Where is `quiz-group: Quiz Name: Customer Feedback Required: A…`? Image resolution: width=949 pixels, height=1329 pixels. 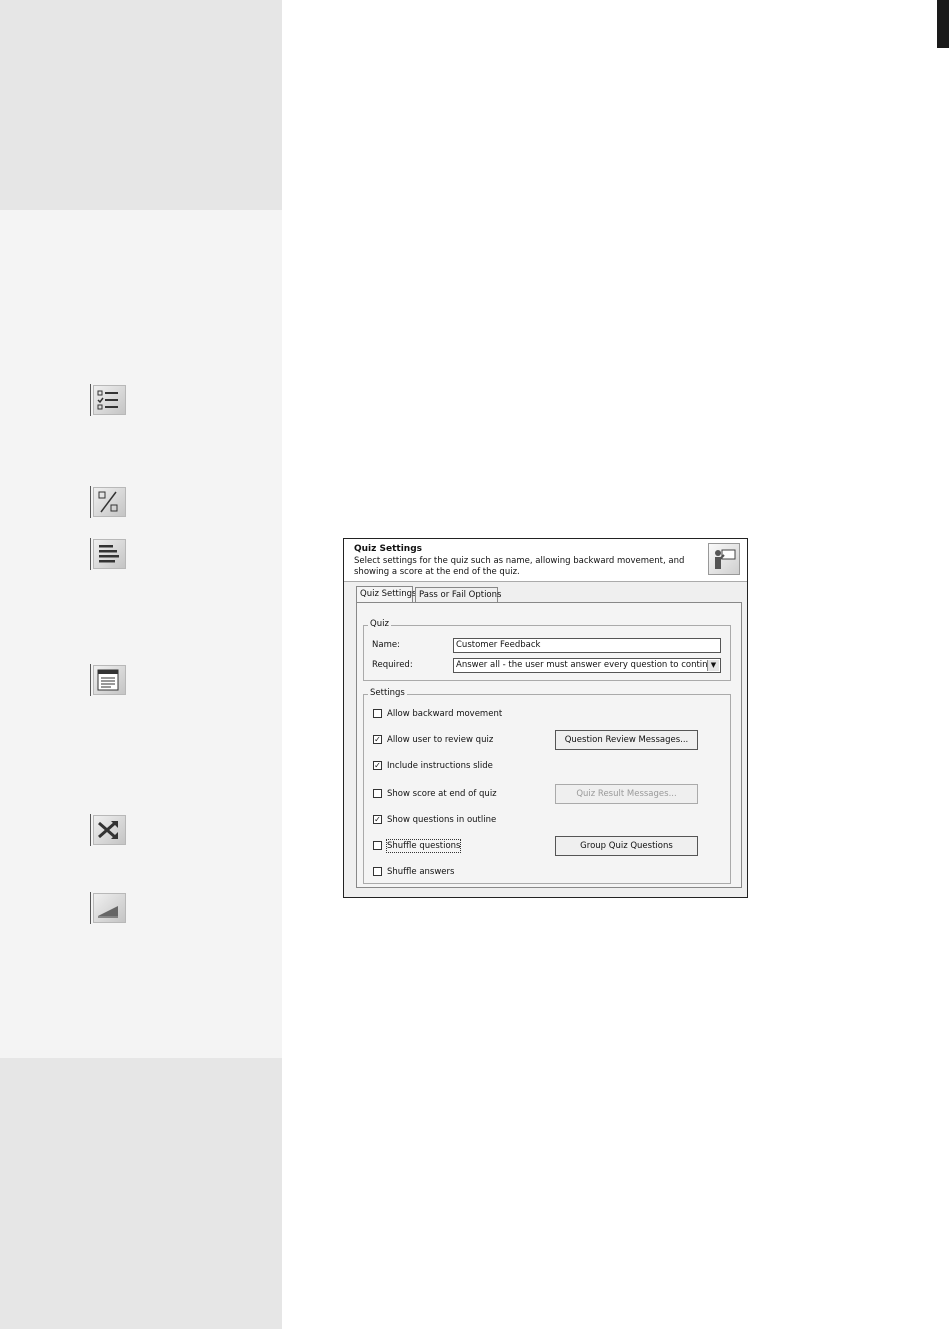 quiz-group: Quiz Name: Customer Feedback Required: A… is located at coordinates (547, 650).